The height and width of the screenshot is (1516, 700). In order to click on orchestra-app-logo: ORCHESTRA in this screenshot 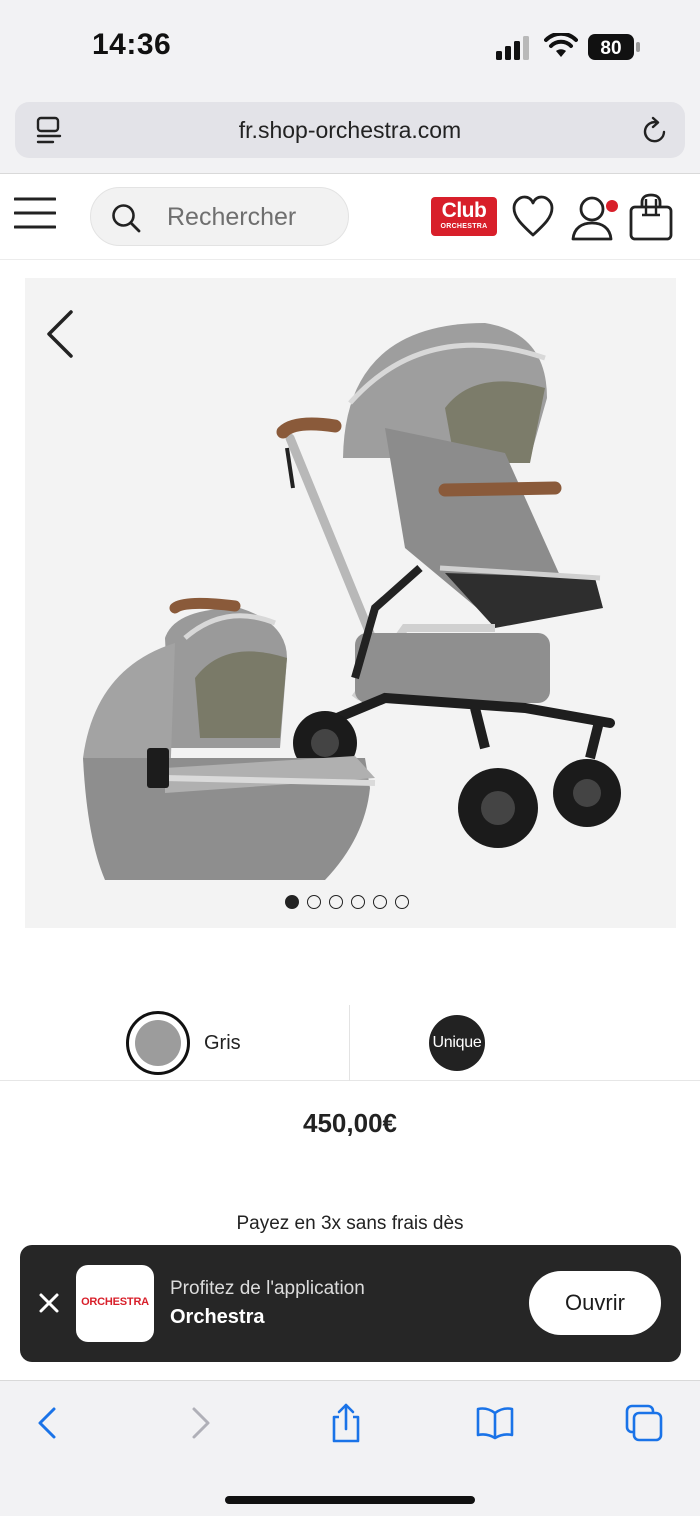, I will do `click(115, 1303)`.